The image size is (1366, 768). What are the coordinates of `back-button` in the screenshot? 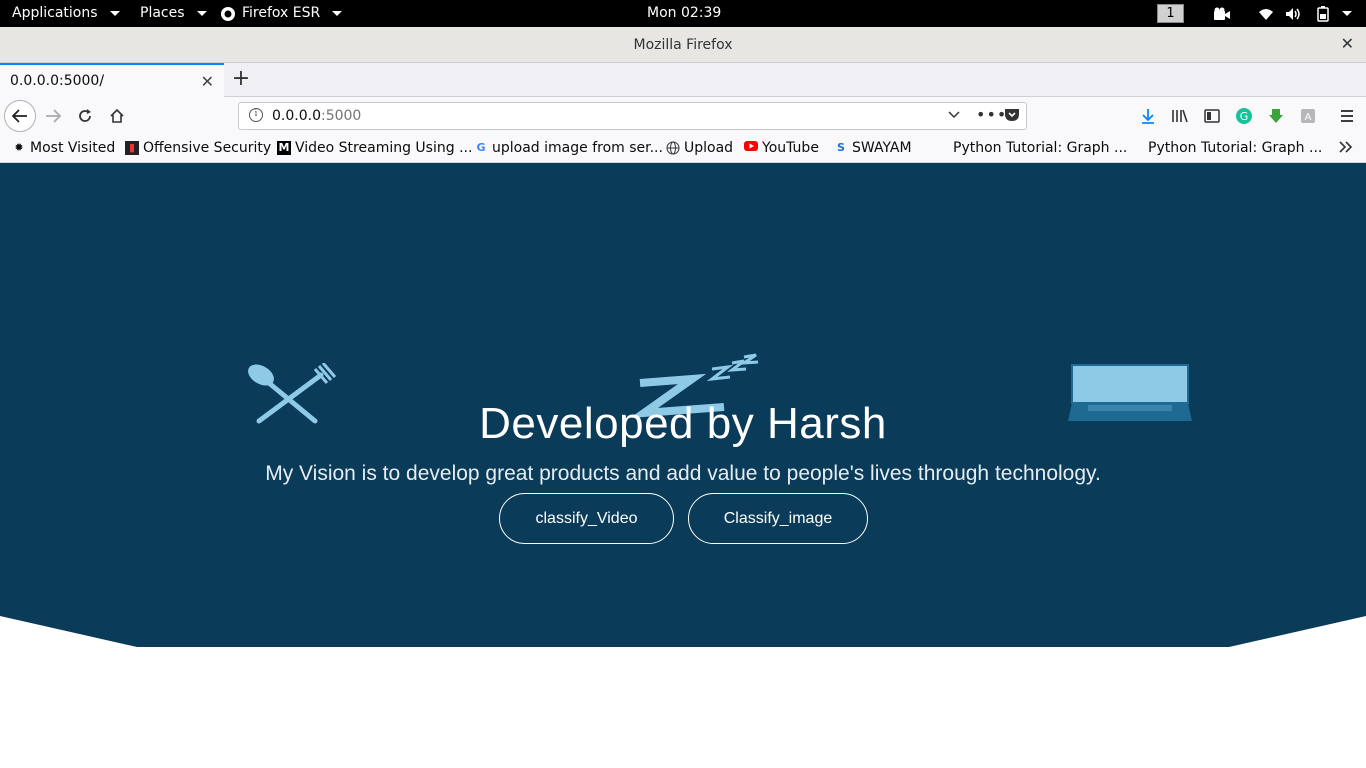 It's located at (20, 116).